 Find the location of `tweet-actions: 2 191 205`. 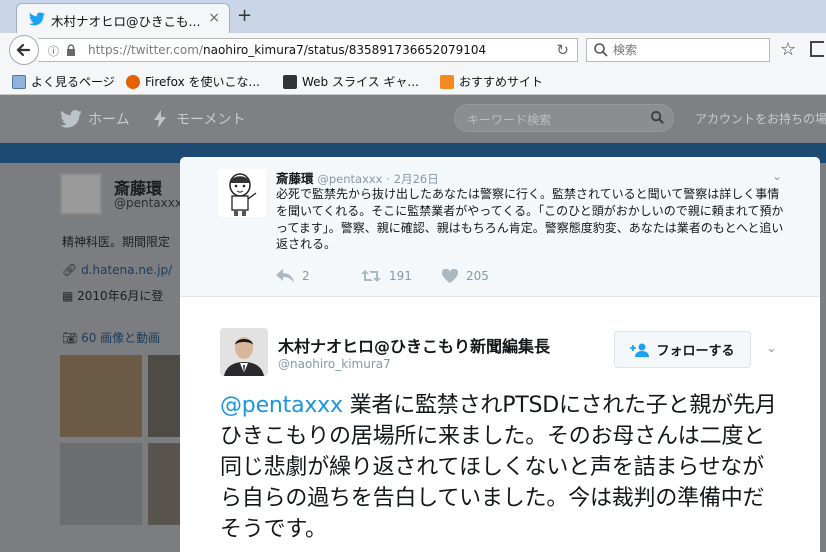

tweet-actions: 2 191 205 is located at coordinates (382, 276).